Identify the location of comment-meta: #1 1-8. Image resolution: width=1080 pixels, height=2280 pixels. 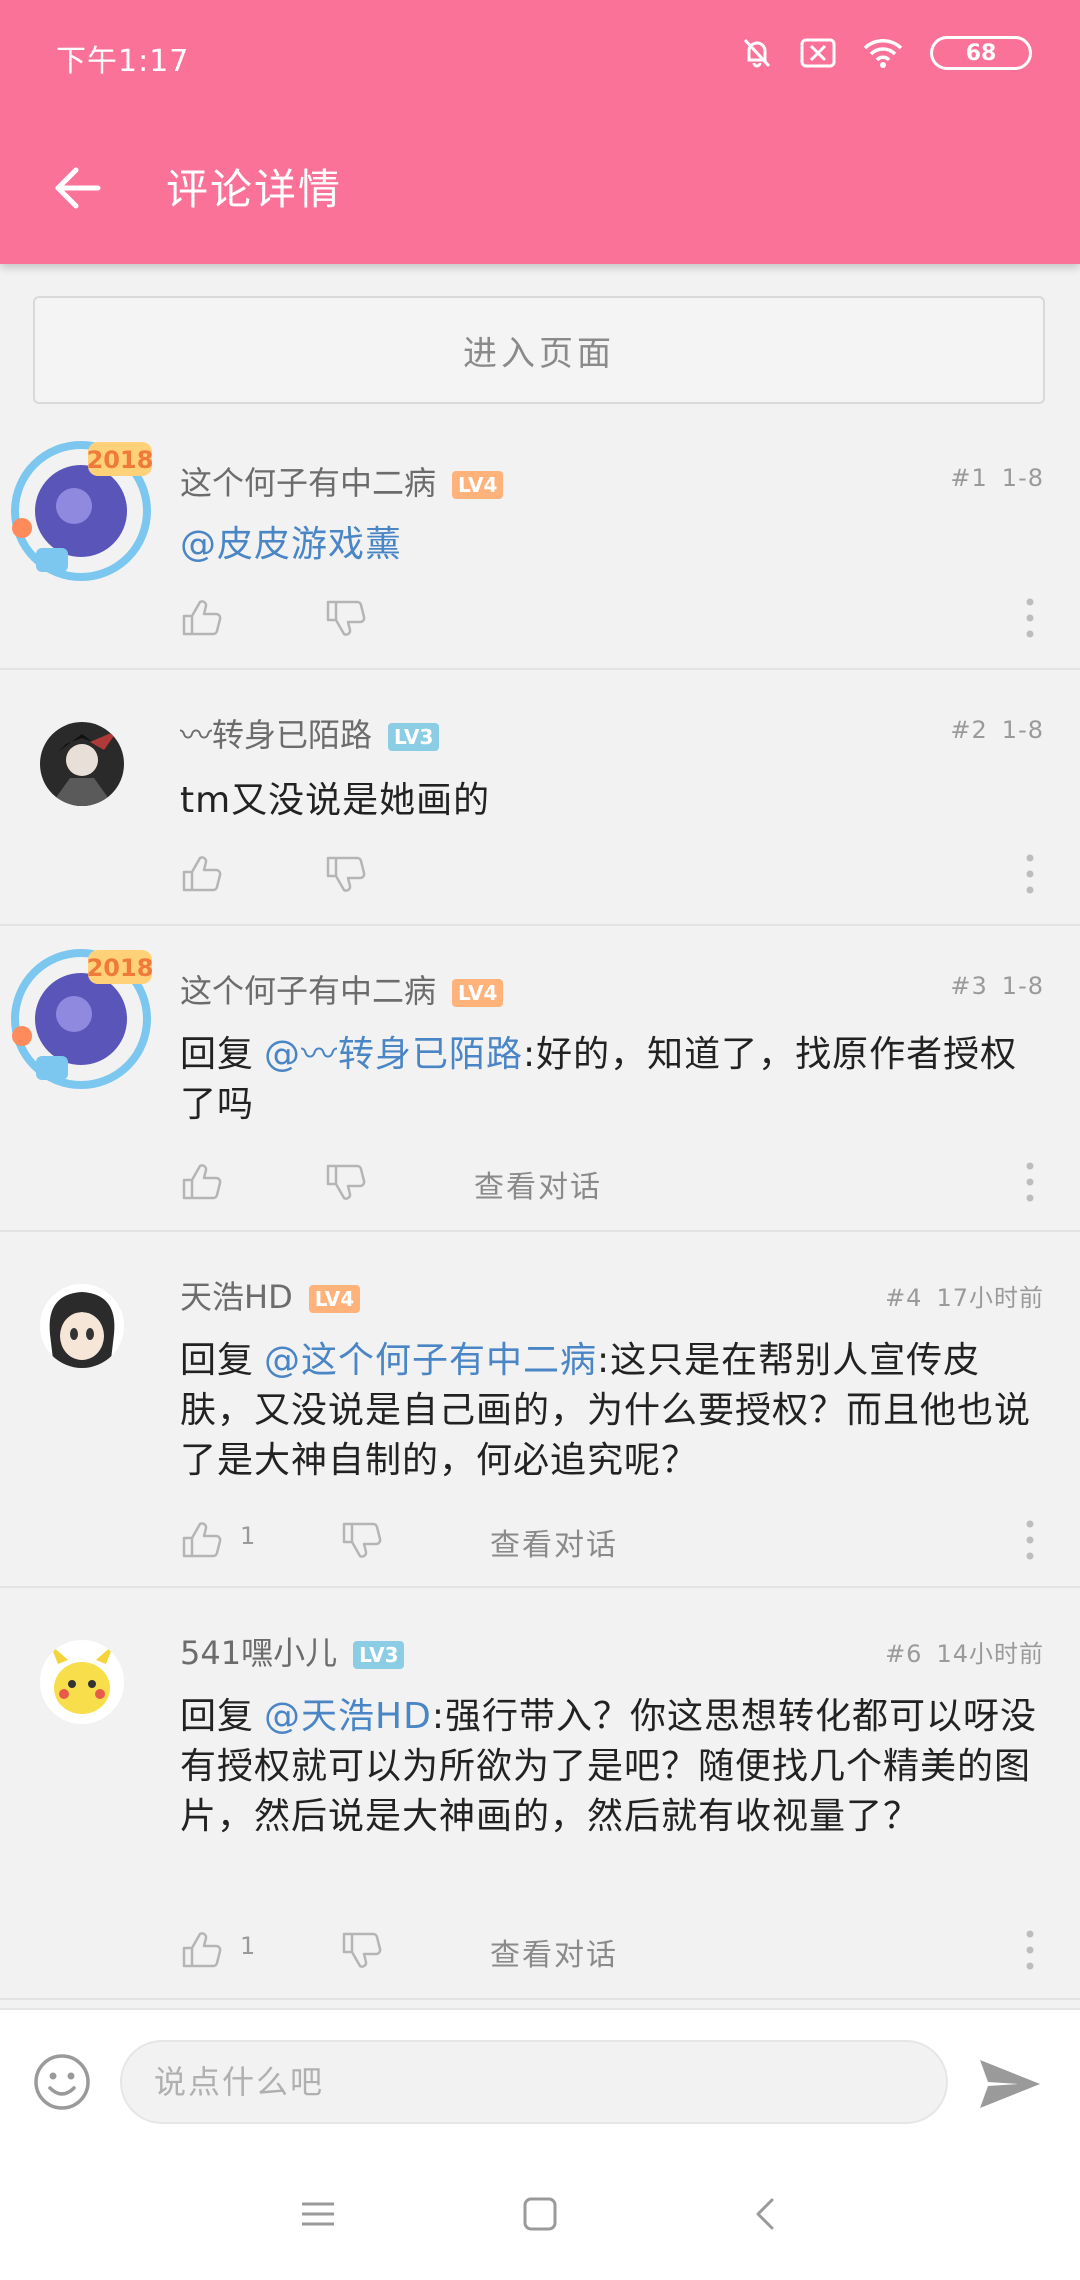
(997, 478).